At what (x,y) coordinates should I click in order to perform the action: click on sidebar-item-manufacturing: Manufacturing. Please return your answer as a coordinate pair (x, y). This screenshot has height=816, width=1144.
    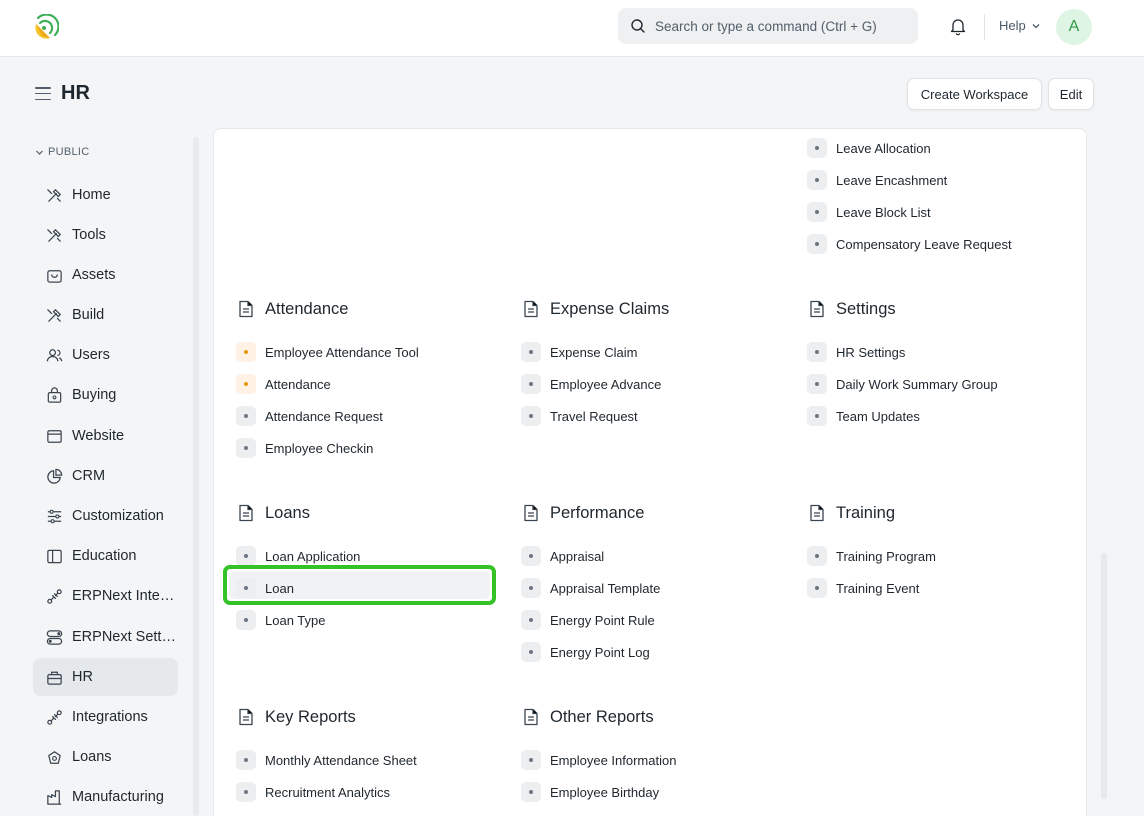
    Looking at the image, I should click on (105, 797).